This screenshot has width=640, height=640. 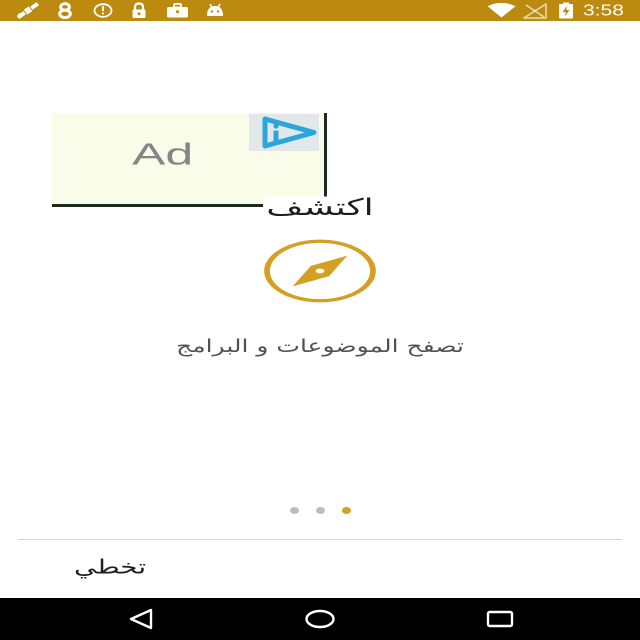 I want to click on back-button, so click(x=141, y=619).